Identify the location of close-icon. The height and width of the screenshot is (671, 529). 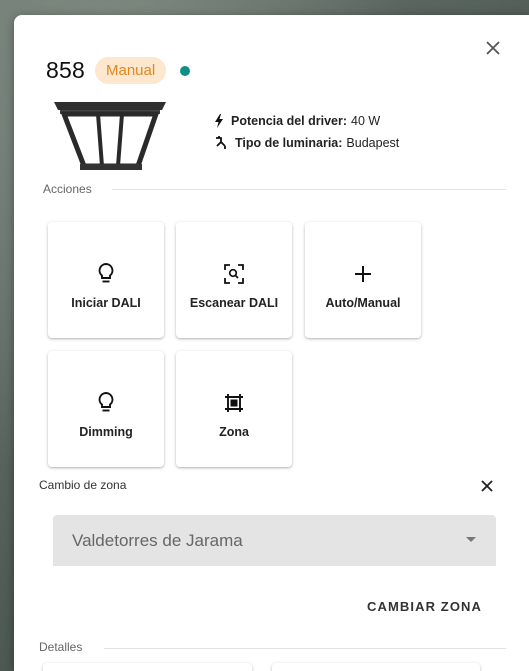
(493, 48).